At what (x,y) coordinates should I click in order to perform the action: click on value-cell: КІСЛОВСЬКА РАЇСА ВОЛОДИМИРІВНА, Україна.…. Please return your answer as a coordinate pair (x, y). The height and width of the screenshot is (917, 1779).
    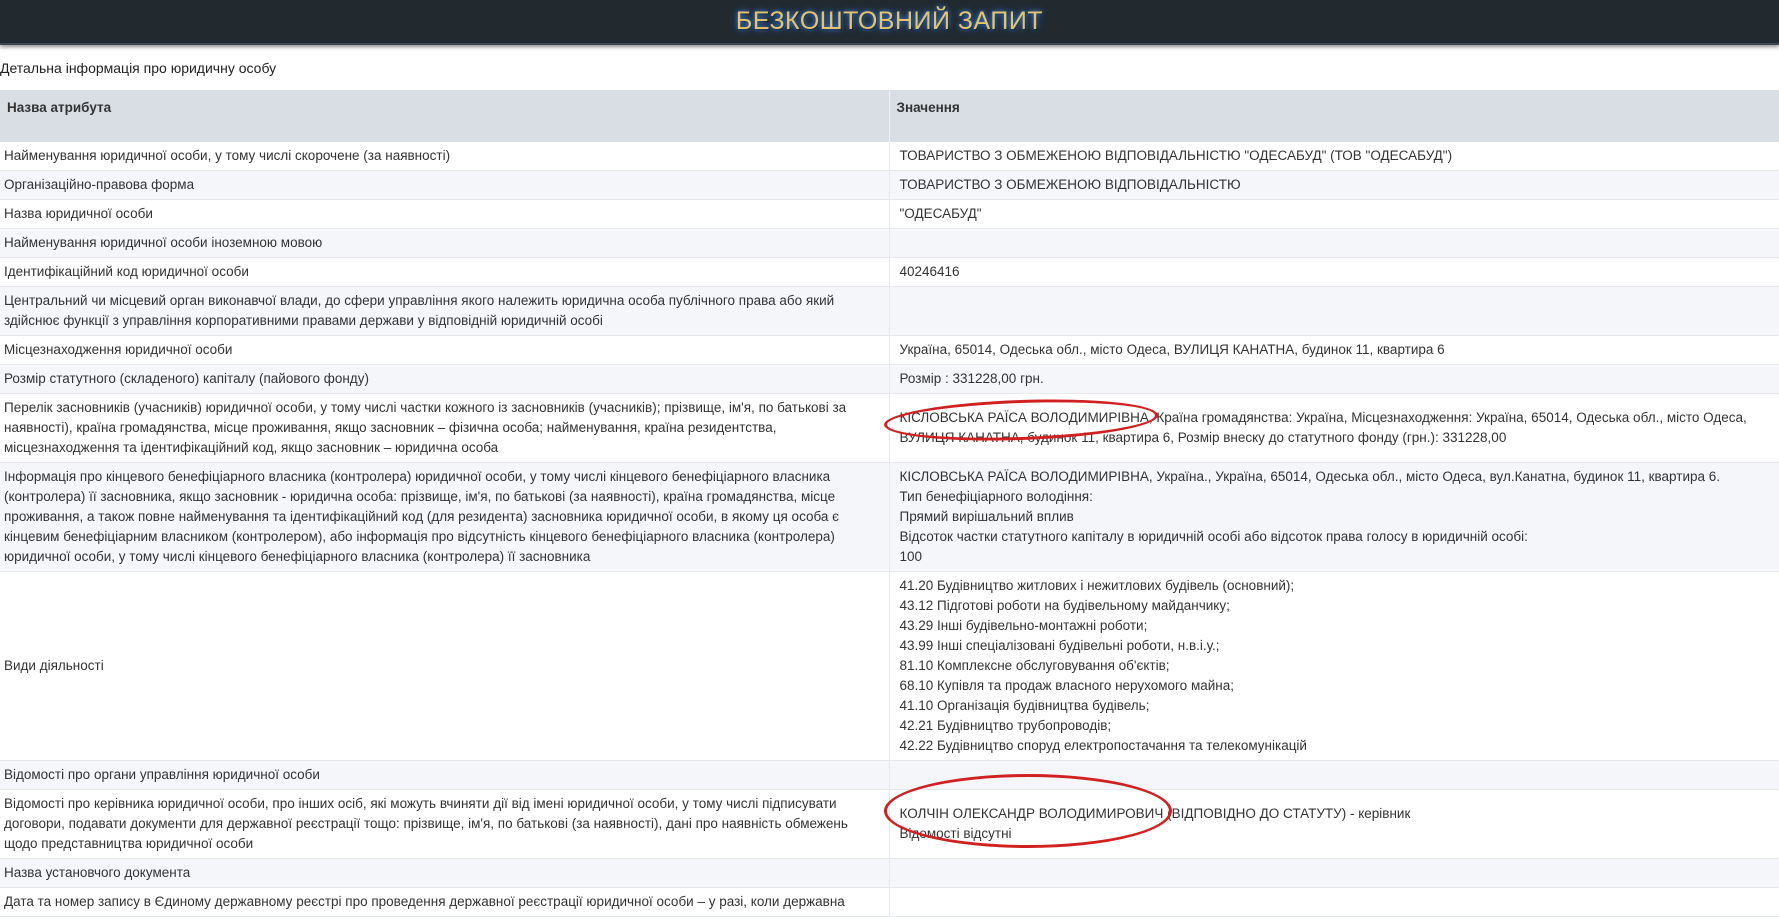
    Looking at the image, I should click on (1334, 517).